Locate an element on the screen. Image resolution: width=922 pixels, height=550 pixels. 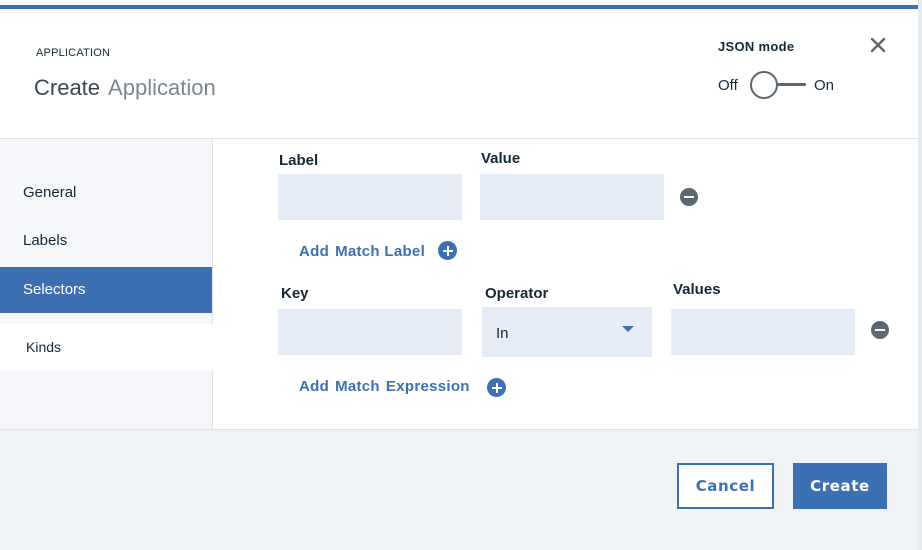
add-match-expression-icon is located at coordinates (496, 387).